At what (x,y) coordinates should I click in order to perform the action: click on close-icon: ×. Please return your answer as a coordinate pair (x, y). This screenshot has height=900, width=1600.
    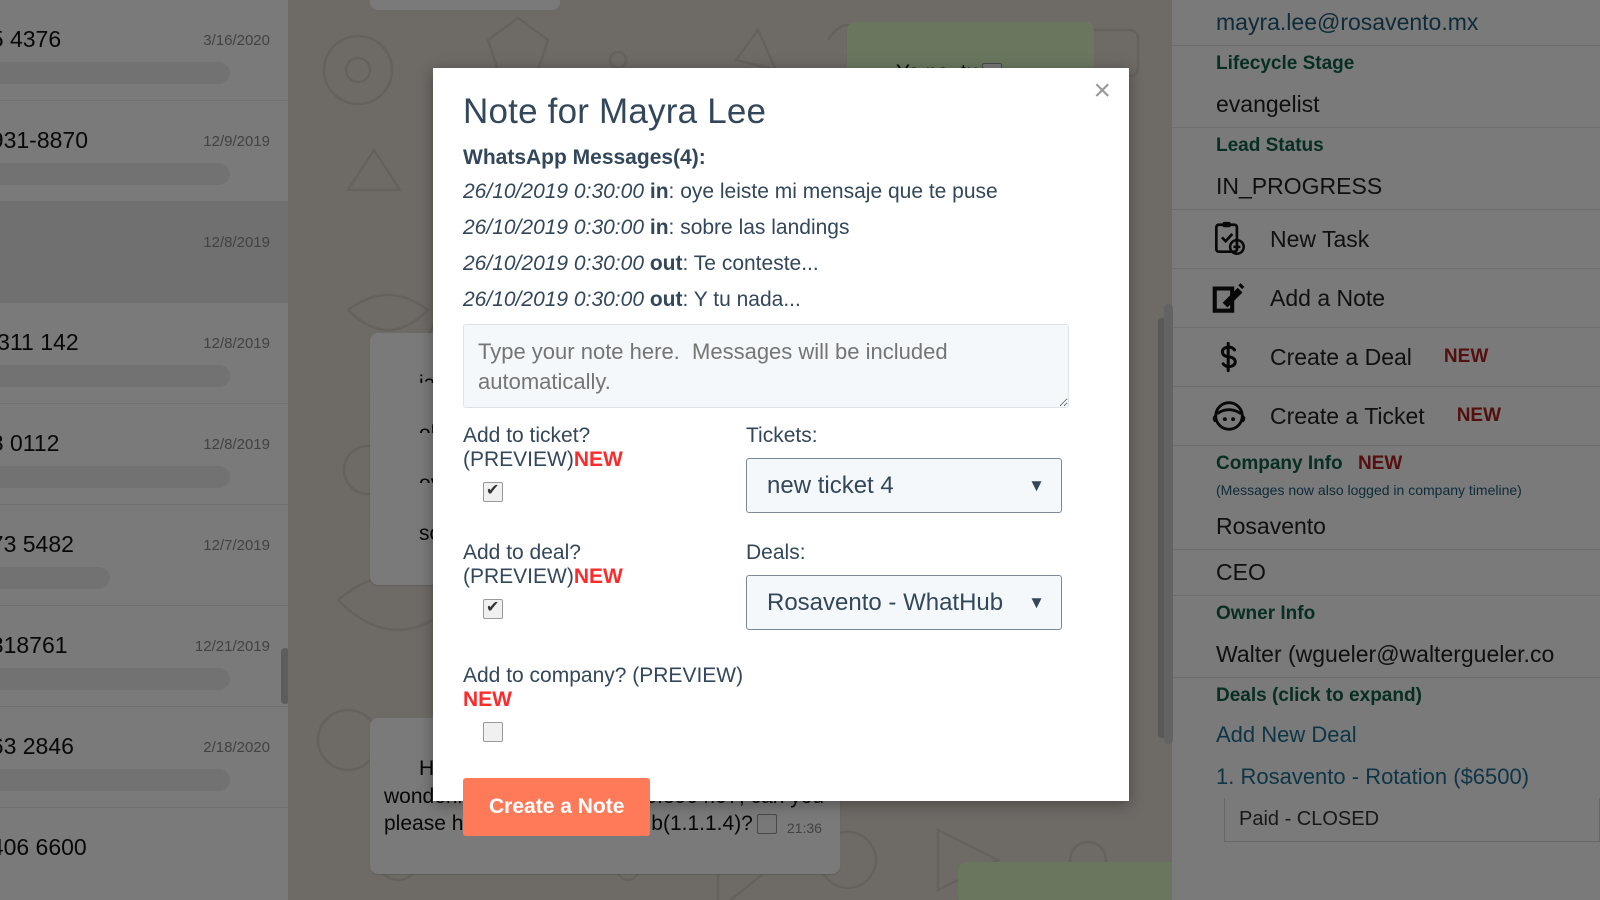
    Looking at the image, I should click on (1102, 91).